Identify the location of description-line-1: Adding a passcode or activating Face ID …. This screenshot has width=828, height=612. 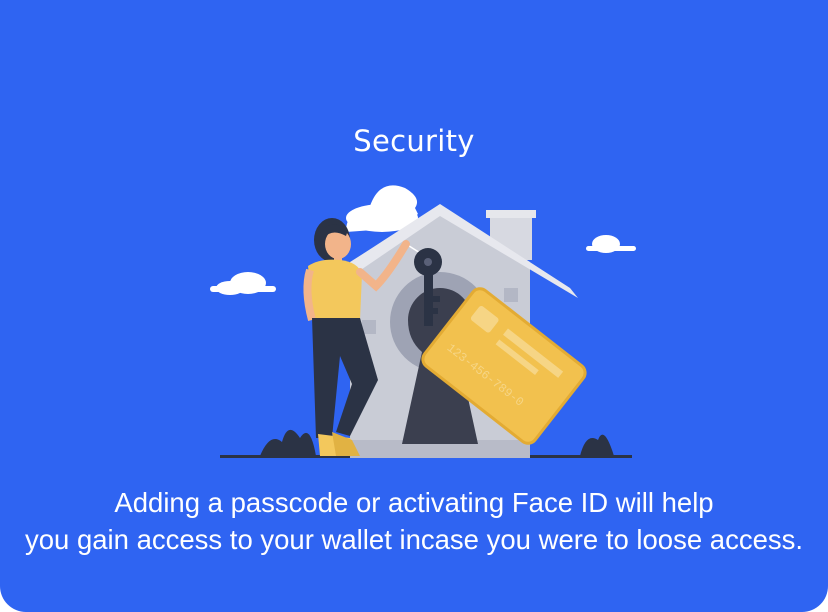
(414, 502).